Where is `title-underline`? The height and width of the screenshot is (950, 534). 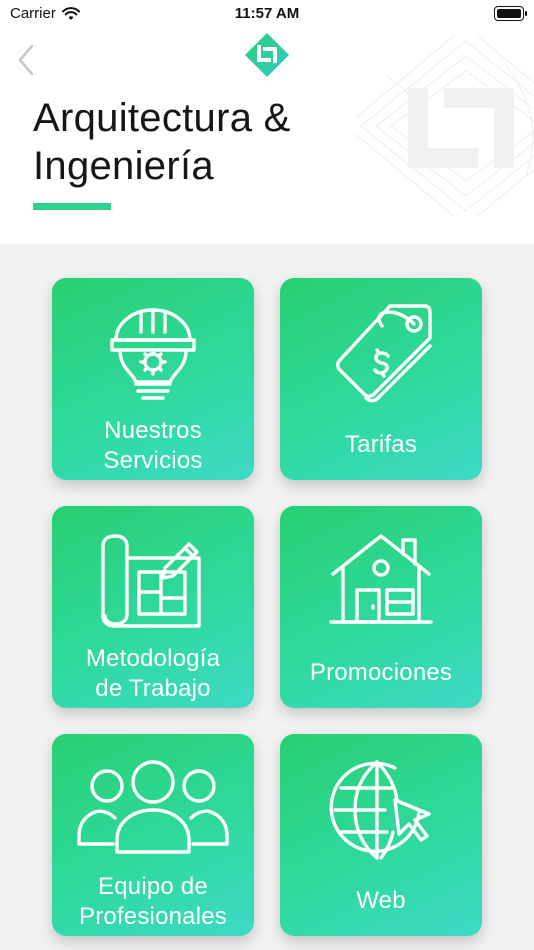 title-underline is located at coordinates (72, 206).